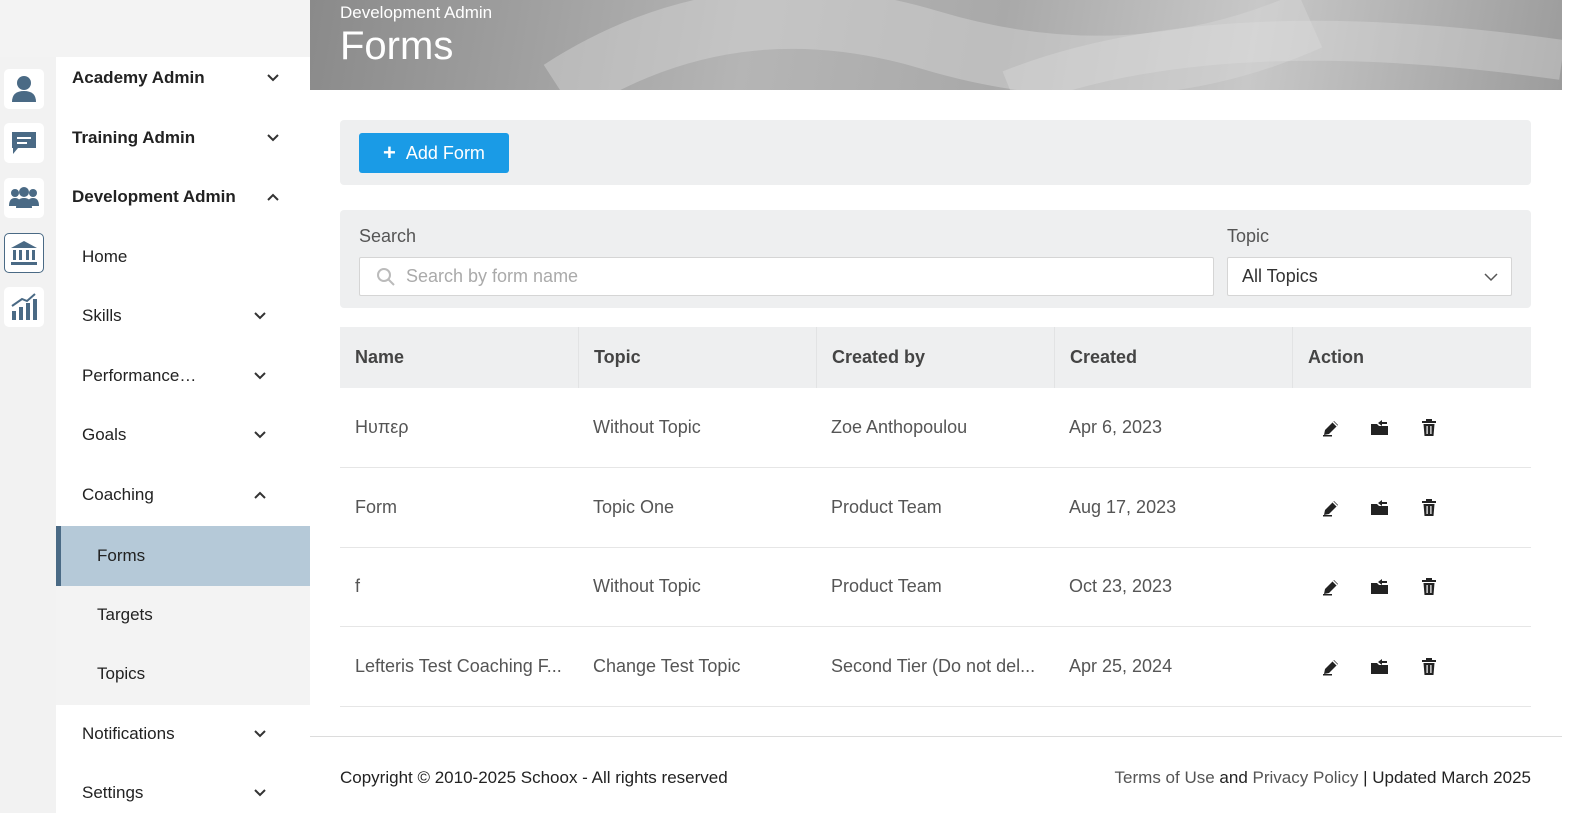 The width and height of the screenshot is (1578, 823). Describe the element at coordinates (183, 257) in the screenshot. I see `sidebar-item-home: Home` at that location.